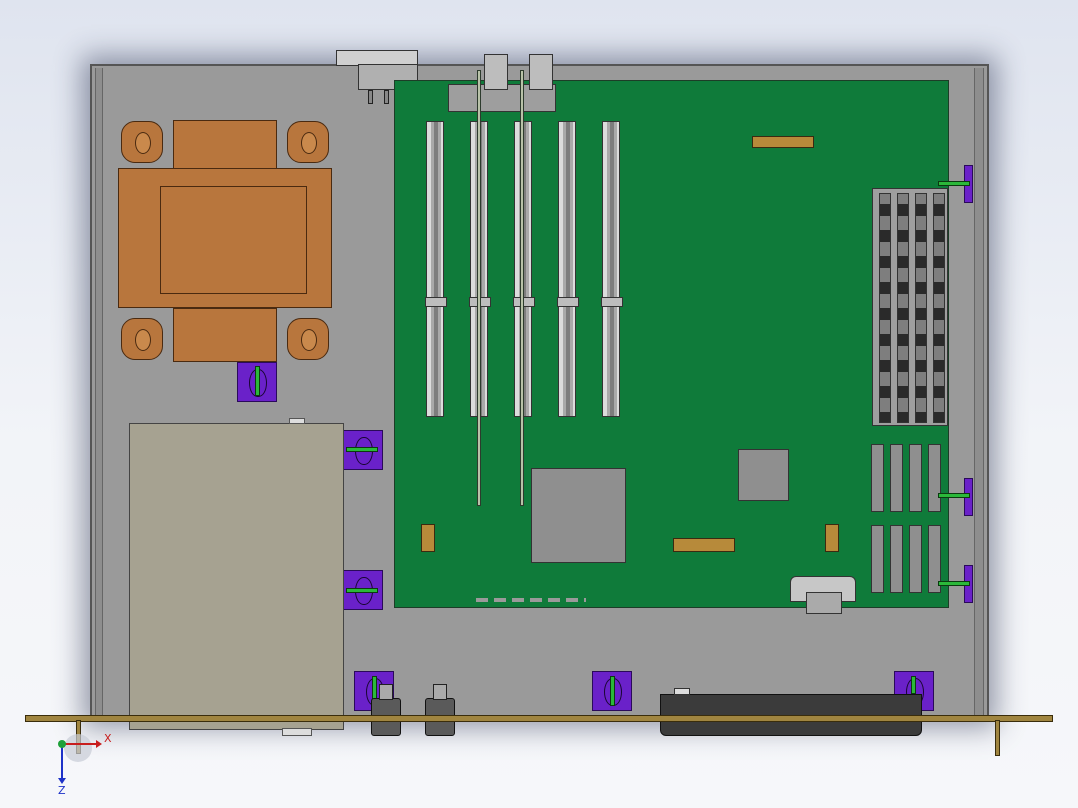 This screenshot has width=1078, height=808. What do you see at coordinates (783, 142) in the screenshot?
I see `board-header-top` at bounding box center [783, 142].